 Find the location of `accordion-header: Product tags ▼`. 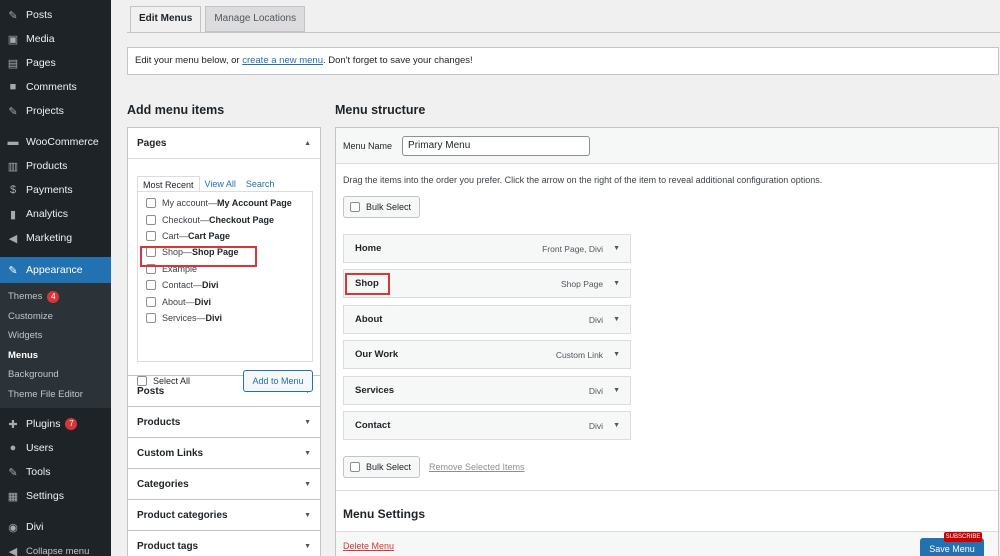

accordion-header: Product tags ▼ is located at coordinates (224, 543).